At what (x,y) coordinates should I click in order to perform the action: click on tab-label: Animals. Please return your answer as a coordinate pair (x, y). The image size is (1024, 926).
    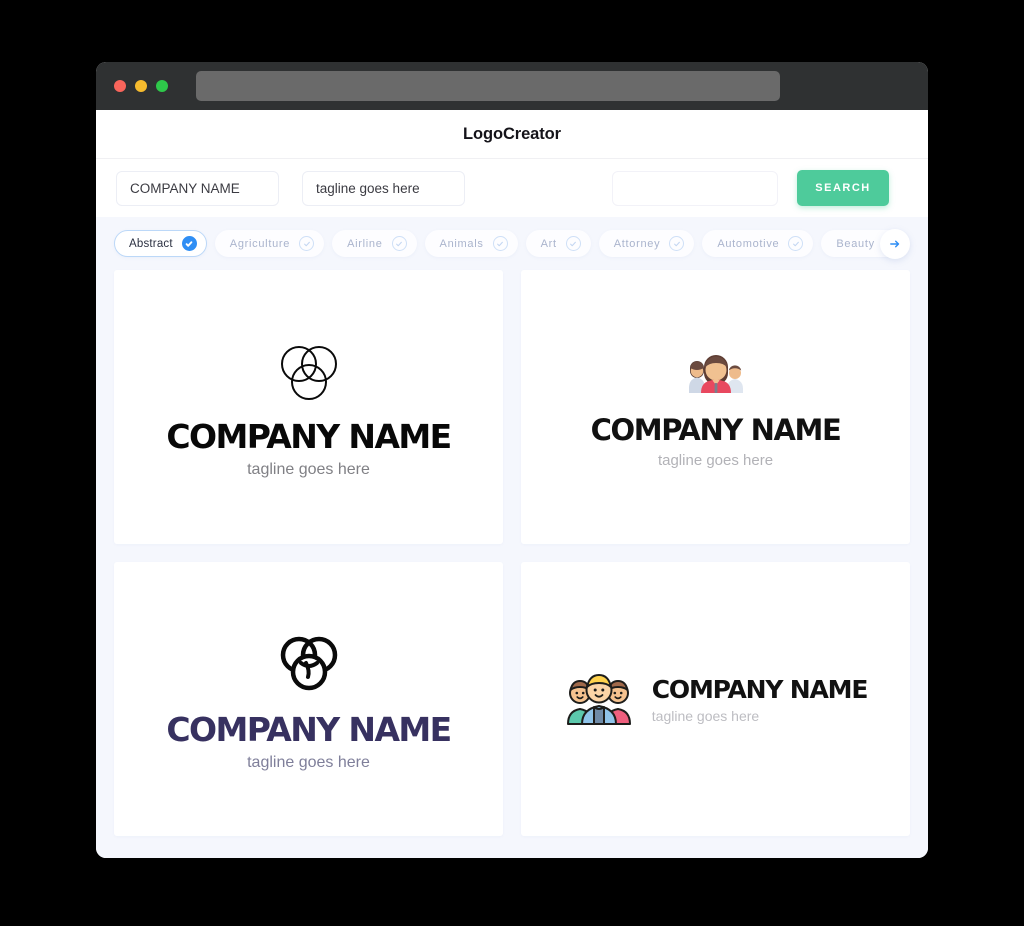
    Looking at the image, I should click on (461, 243).